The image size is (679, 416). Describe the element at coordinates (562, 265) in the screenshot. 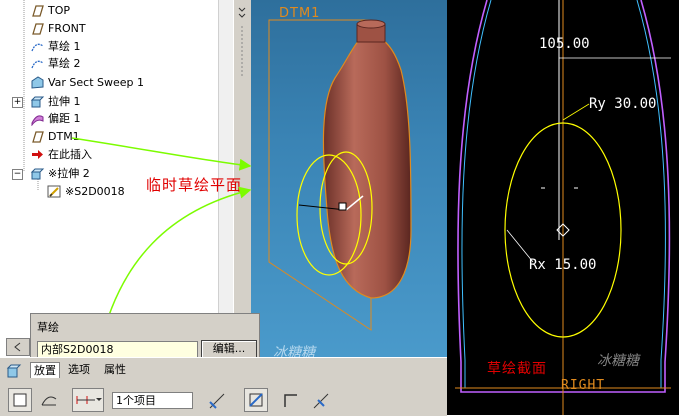

I see `dimension-rx: Rx 15.00` at that location.